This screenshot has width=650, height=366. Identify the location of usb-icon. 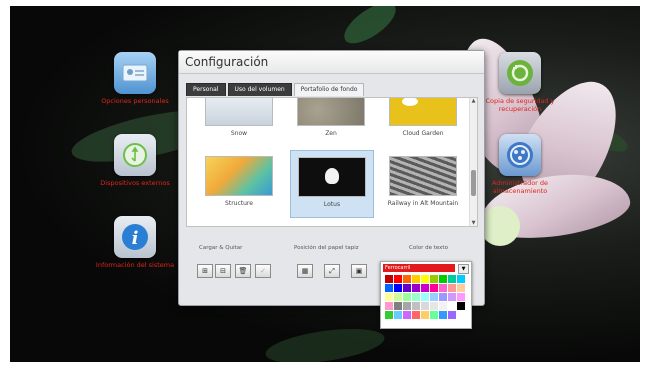
(135, 155).